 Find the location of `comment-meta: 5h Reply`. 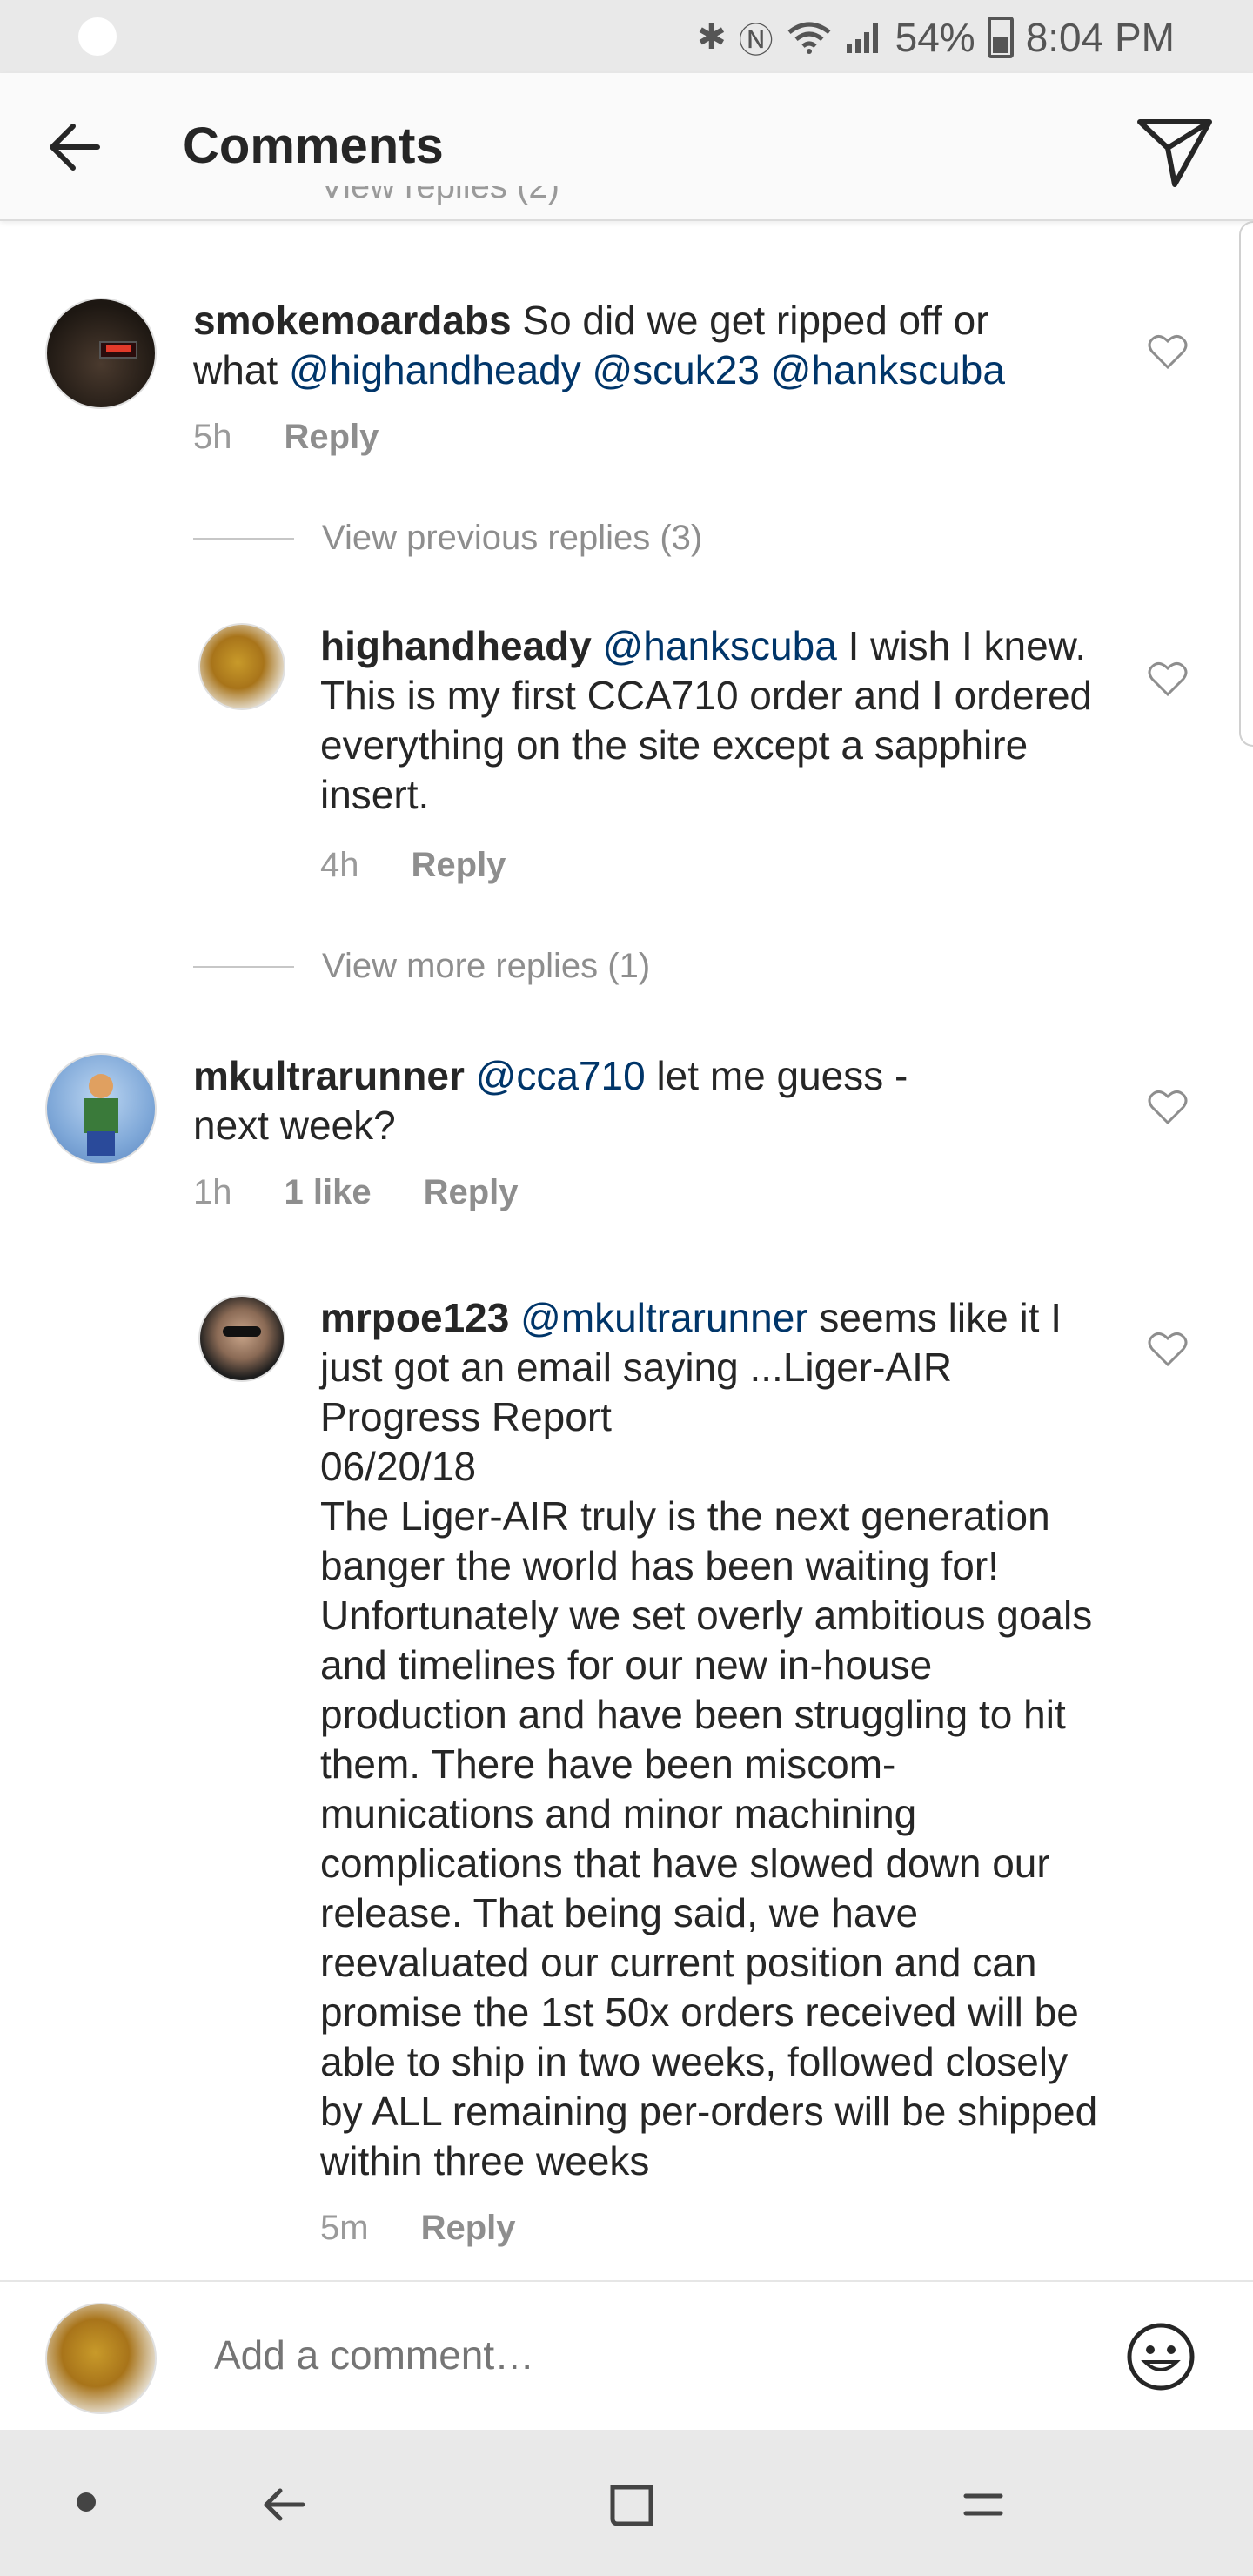

comment-meta: 5h Reply is located at coordinates (286, 438).